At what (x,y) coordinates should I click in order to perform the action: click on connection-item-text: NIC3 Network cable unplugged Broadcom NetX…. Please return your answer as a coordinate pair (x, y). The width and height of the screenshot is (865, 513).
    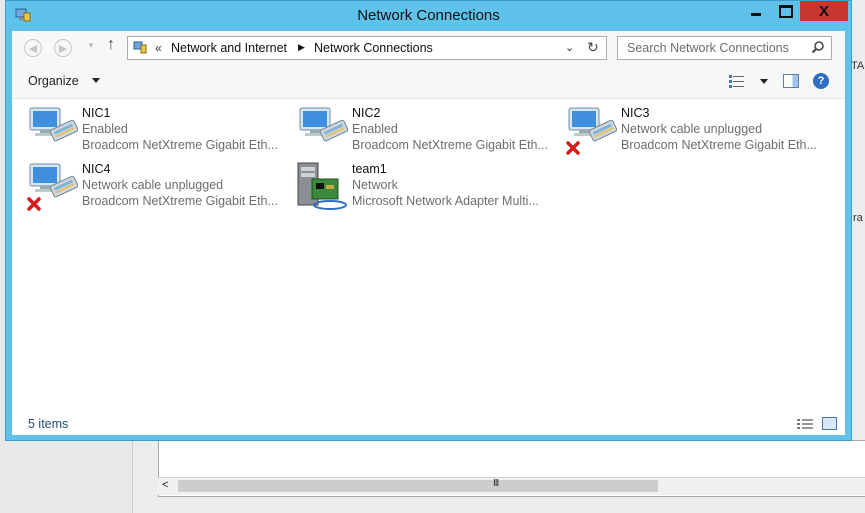
    Looking at the image, I should click on (724, 129).